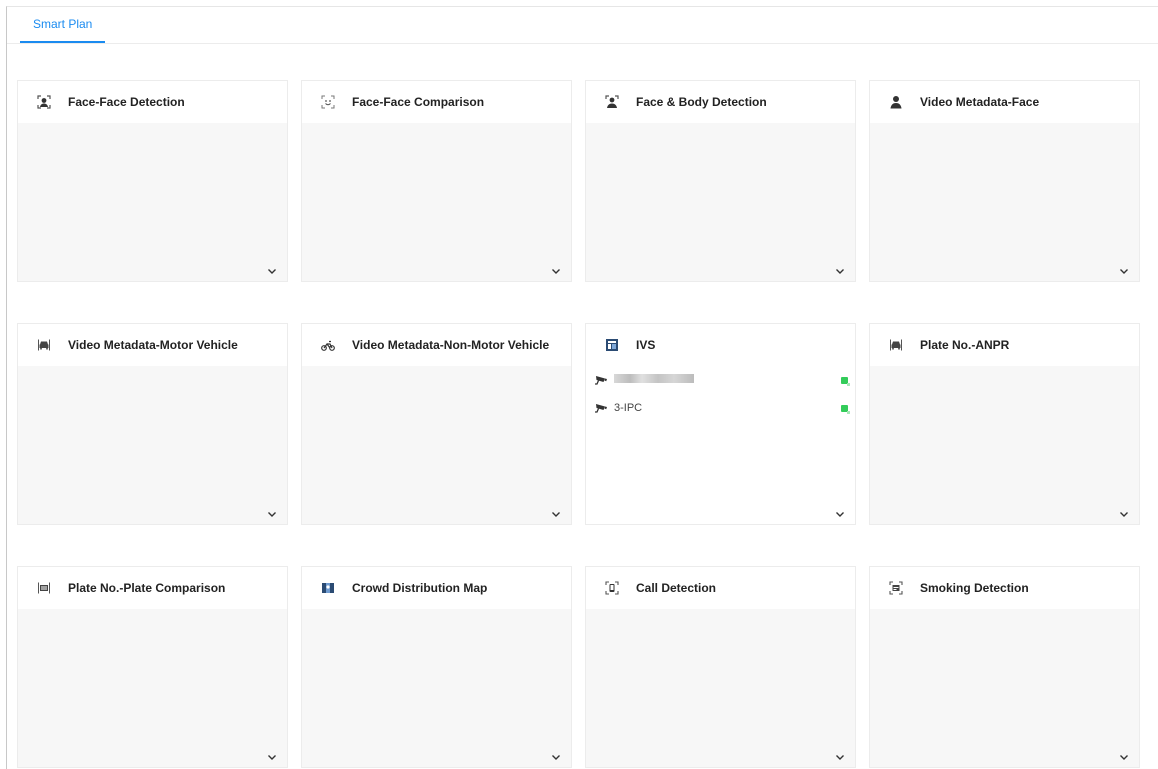 Image resolution: width=1158 pixels, height=769 pixels. I want to click on card-header: Smoking Detection, so click(1004, 588).